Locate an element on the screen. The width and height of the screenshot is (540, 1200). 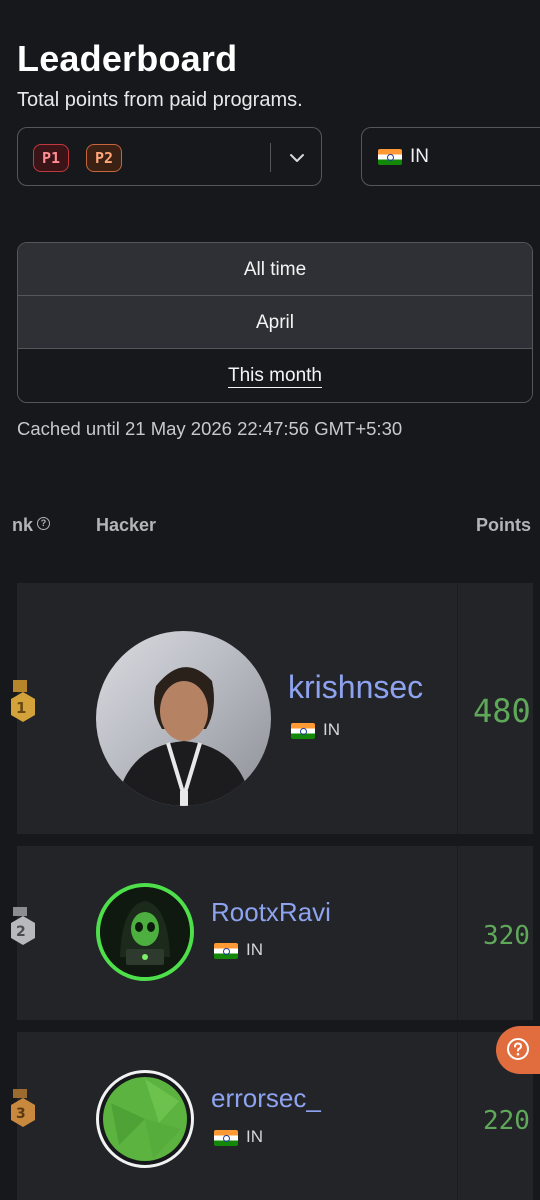
hooded-alien-icon is located at coordinates (145, 932).